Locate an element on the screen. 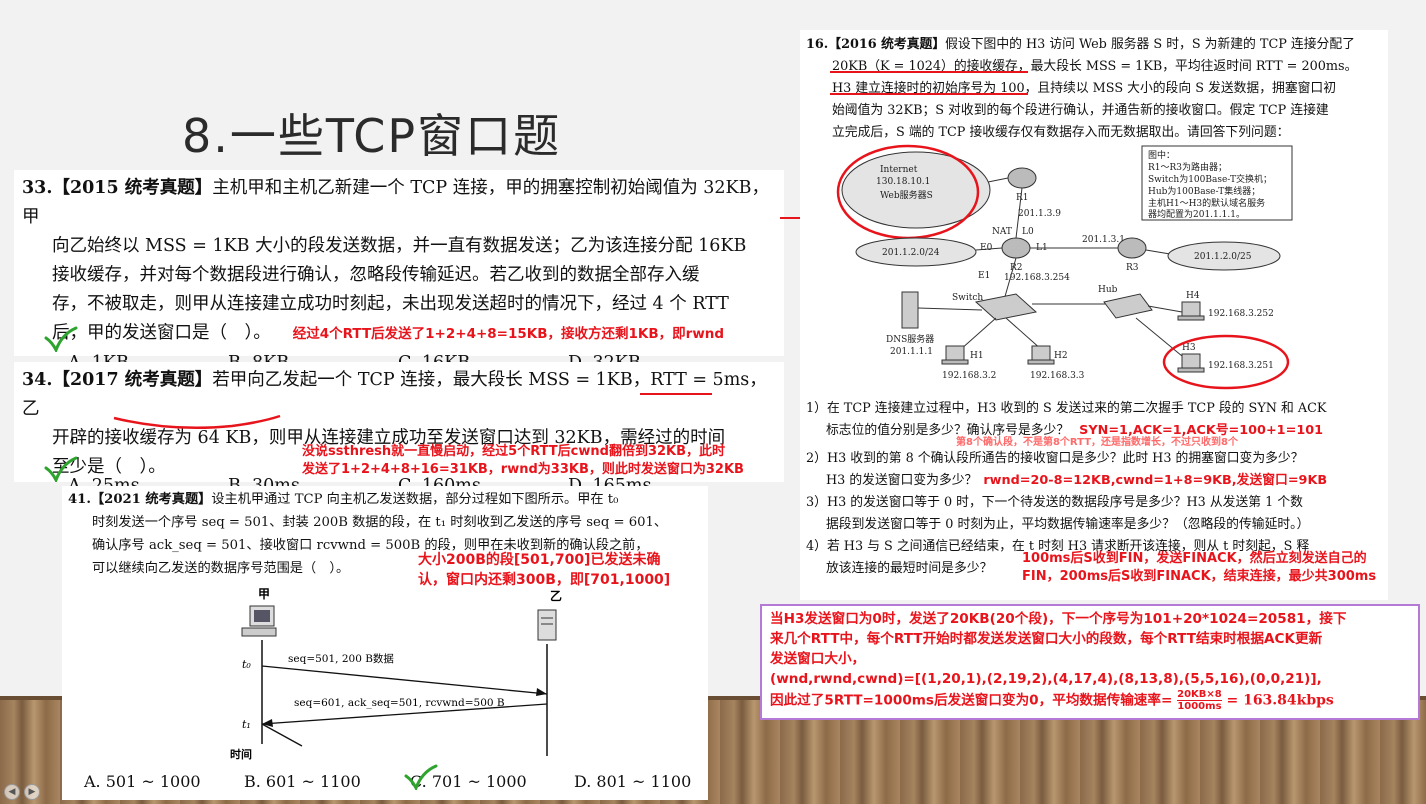 The height and width of the screenshot is (804, 1426). subquestion-4: 放该连接的最短时间是多少？ is located at coordinates (909, 568).